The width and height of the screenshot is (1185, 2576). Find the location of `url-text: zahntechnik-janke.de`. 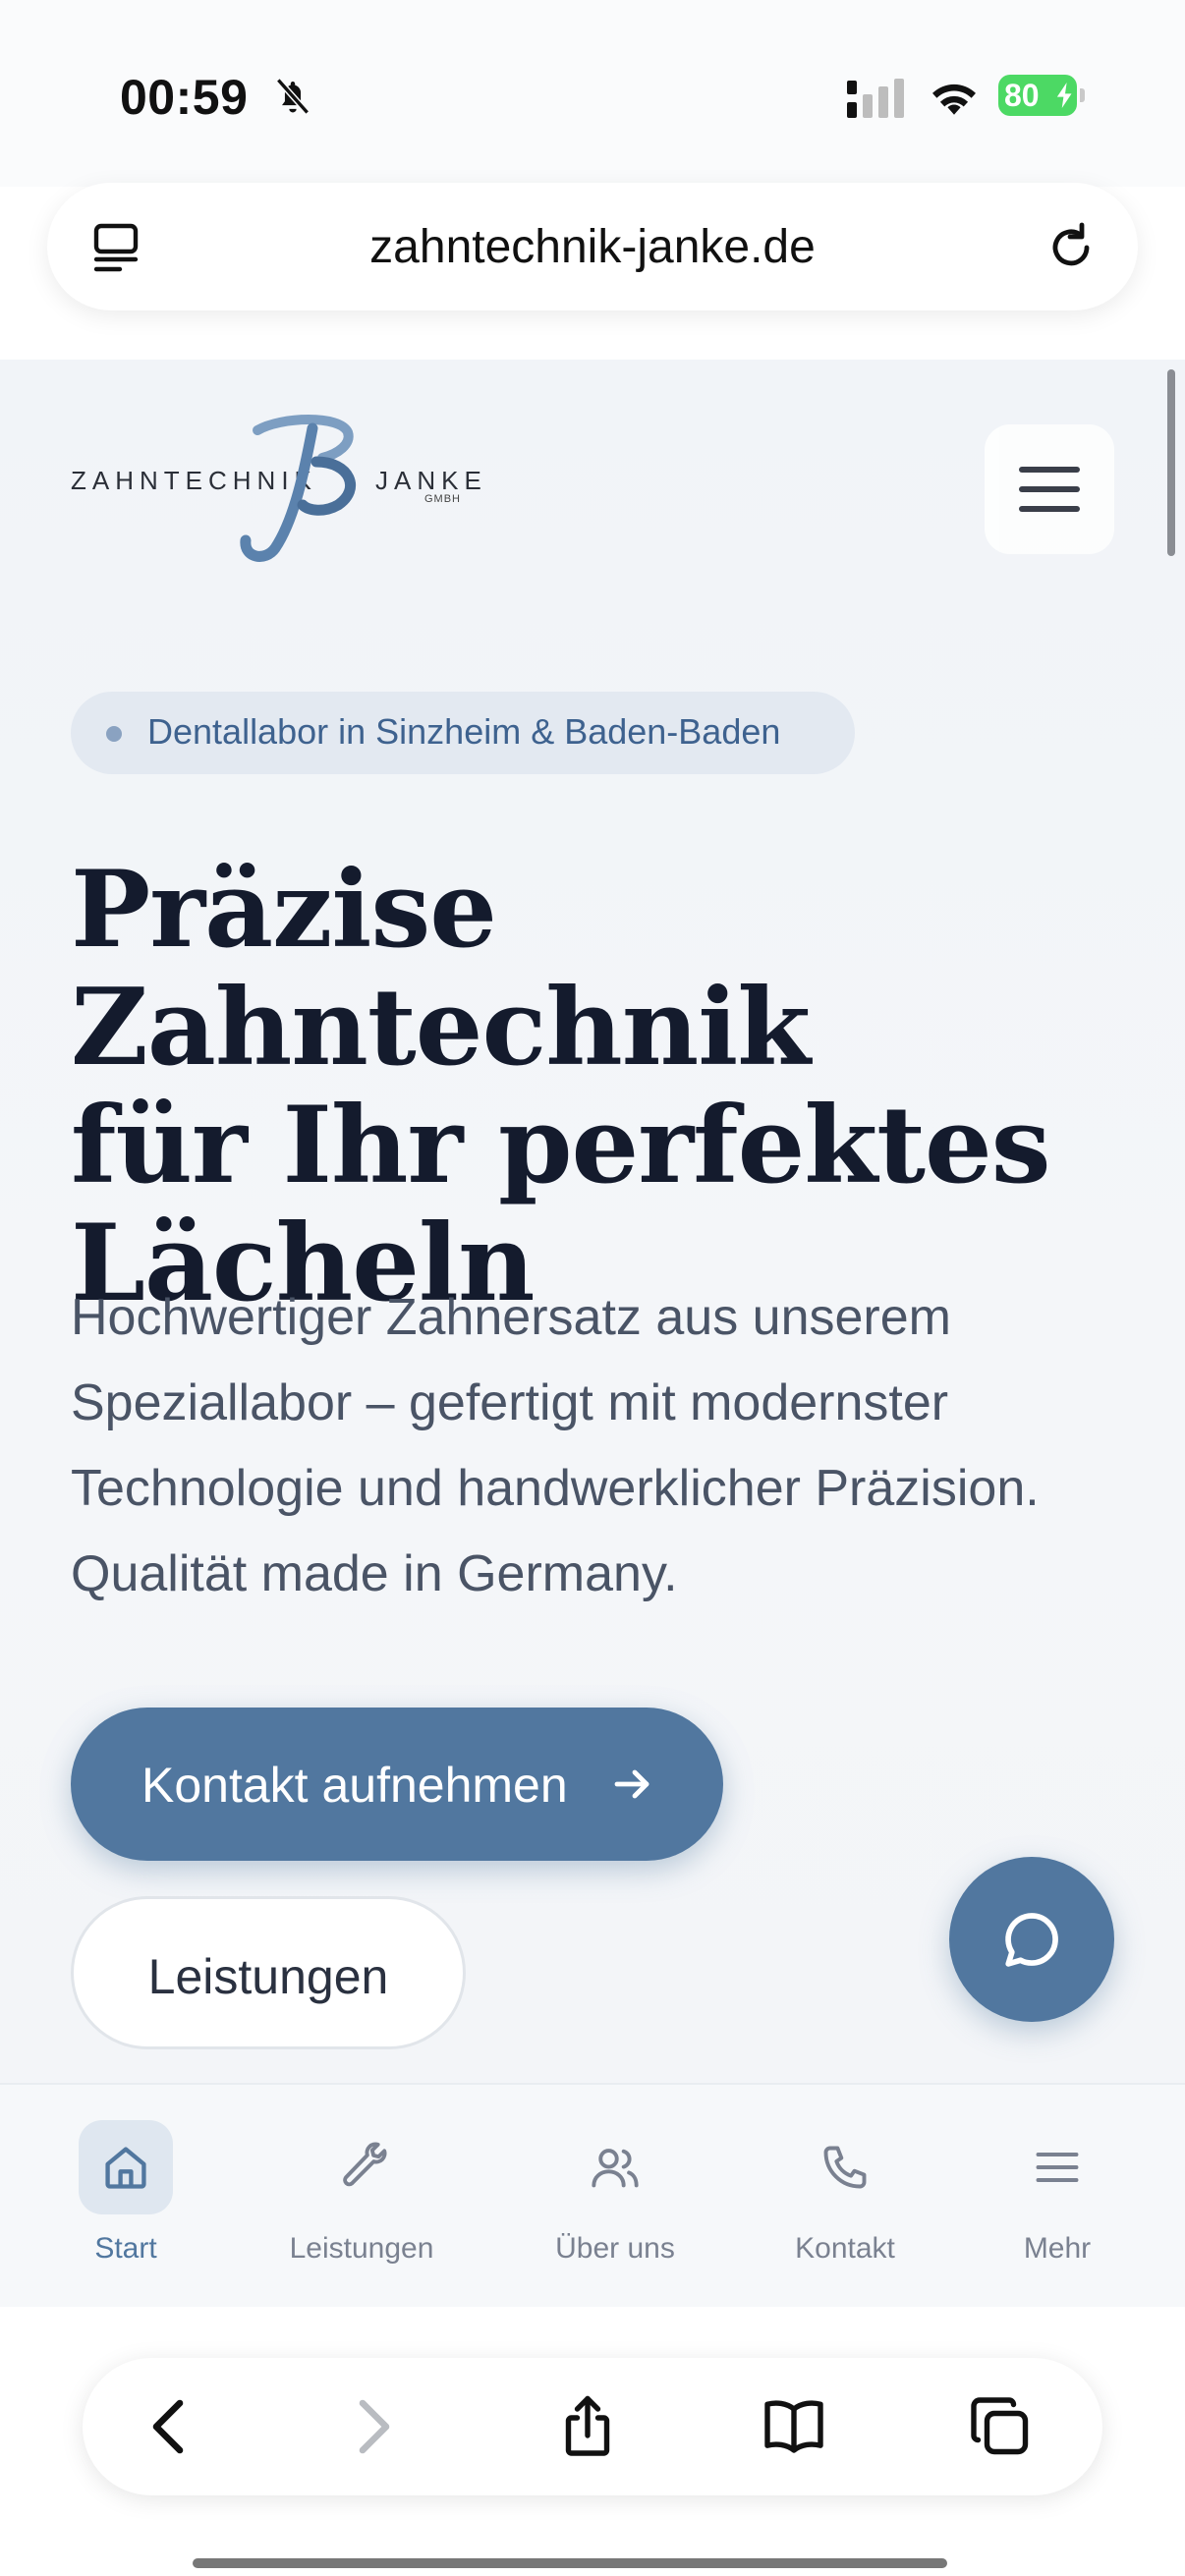

url-text: zahntechnik-janke.de is located at coordinates (592, 247).